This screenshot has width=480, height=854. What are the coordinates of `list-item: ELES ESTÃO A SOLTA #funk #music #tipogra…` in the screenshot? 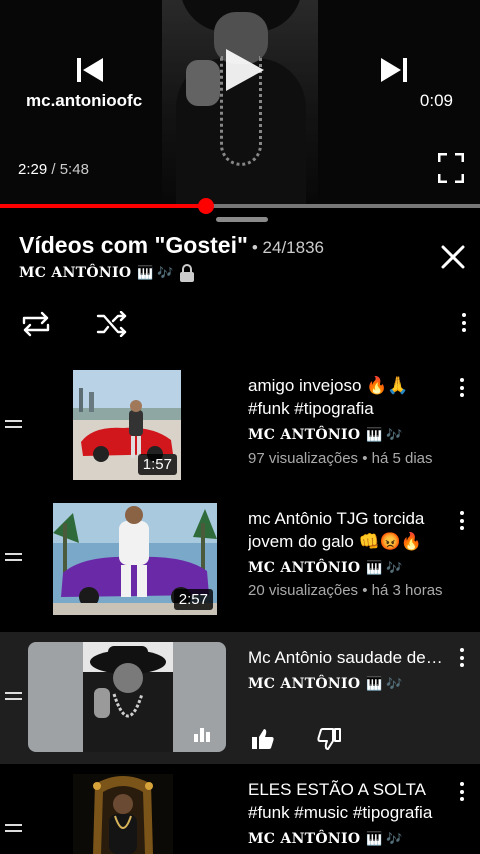 It's located at (240, 812).